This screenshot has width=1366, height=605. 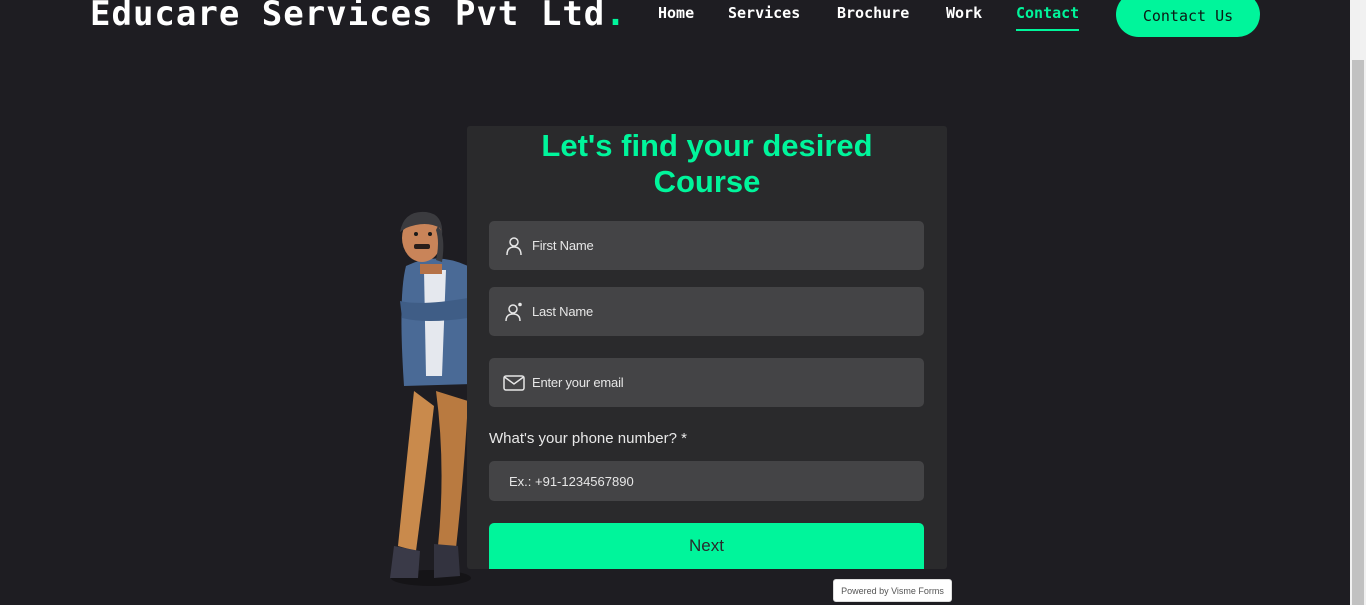 What do you see at coordinates (563, 311) in the screenshot?
I see `last-name-placeholder: Last Name` at bounding box center [563, 311].